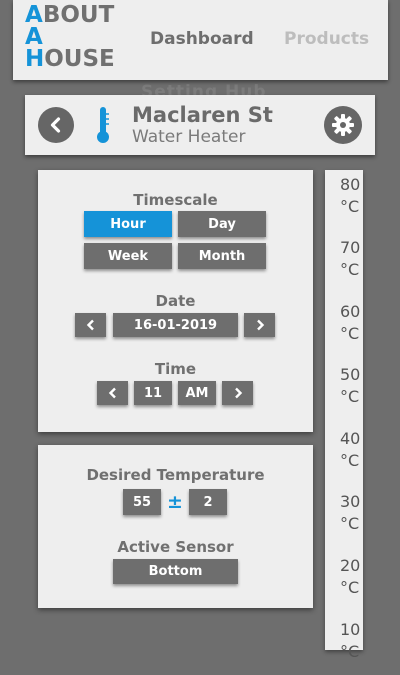 The image size is (400, 675). I want to click on device-location: Maclaren St, so click(202, 115).